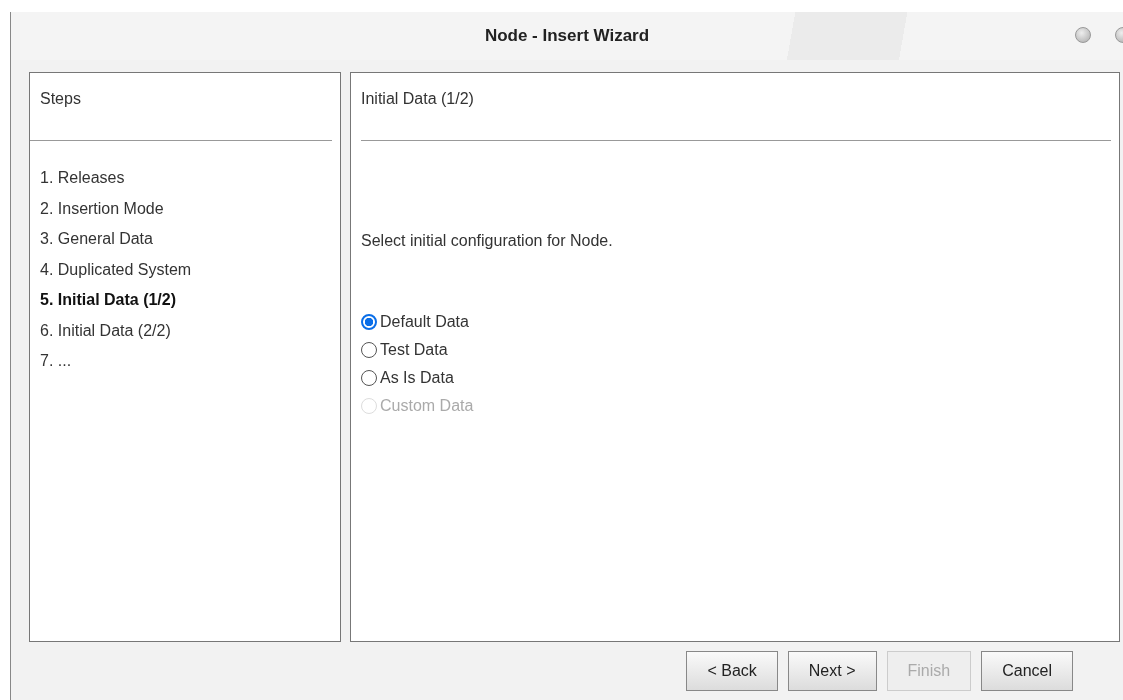 Image resolution: width=1123 pixels, height=700 pixels. What do you see at coordinates (102, 208) in the screenshot?
I see `step-item: 2. Insertion Mode` at bounding box center [102, 208].